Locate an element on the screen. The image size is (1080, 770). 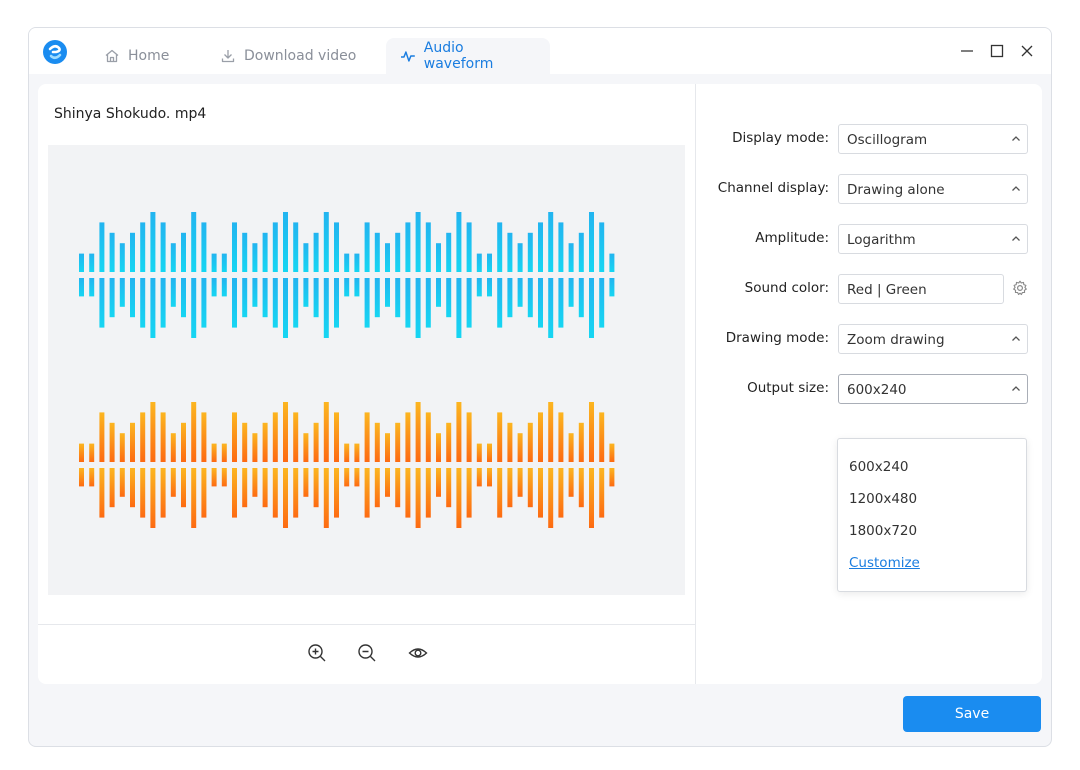
amplitude-value: Logarithm is located at coordinates (881, 240).